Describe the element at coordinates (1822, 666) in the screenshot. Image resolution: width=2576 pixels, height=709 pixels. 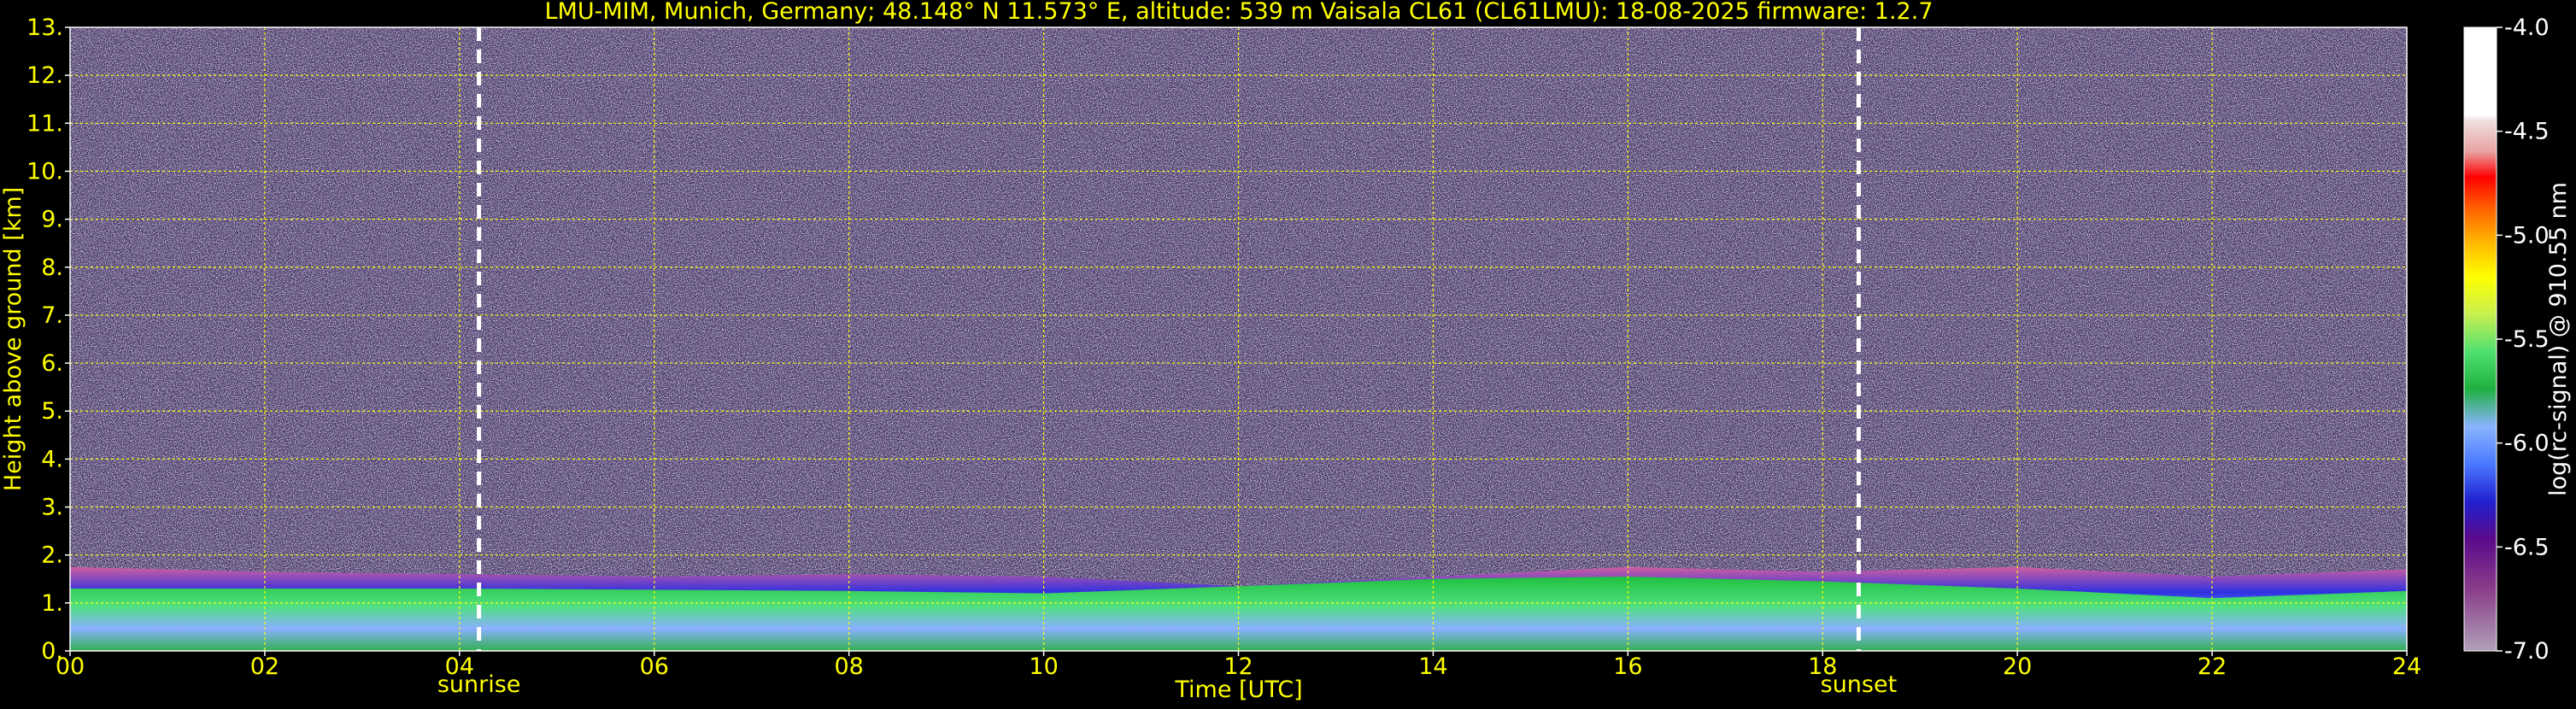
I see `x-tick-label: 18` at that location.